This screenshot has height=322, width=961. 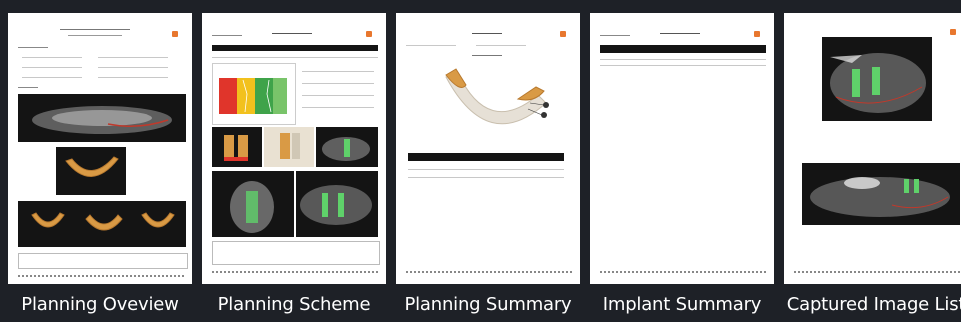 What do you see at coordinates (881, 194) in the screenshot?
I see `captured-panoramic-image` at bounding box center [881, 194].